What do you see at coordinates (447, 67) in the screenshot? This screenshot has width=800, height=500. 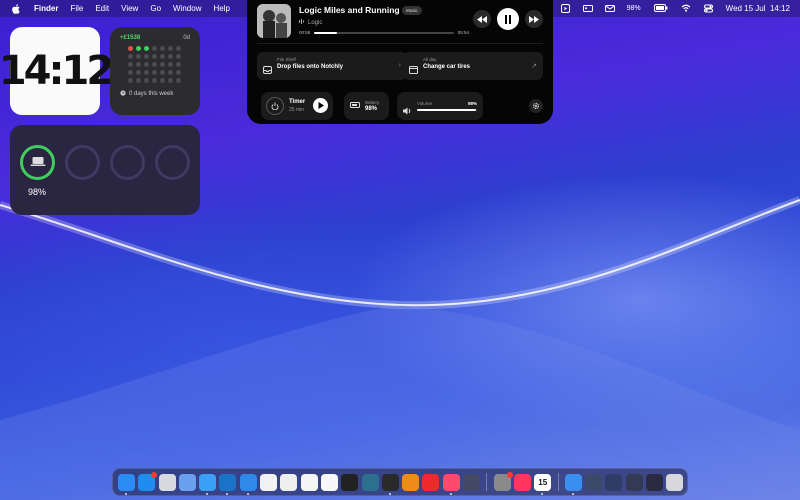 I see `reminder-title: Change car tires` at bounding box center [447, 67].